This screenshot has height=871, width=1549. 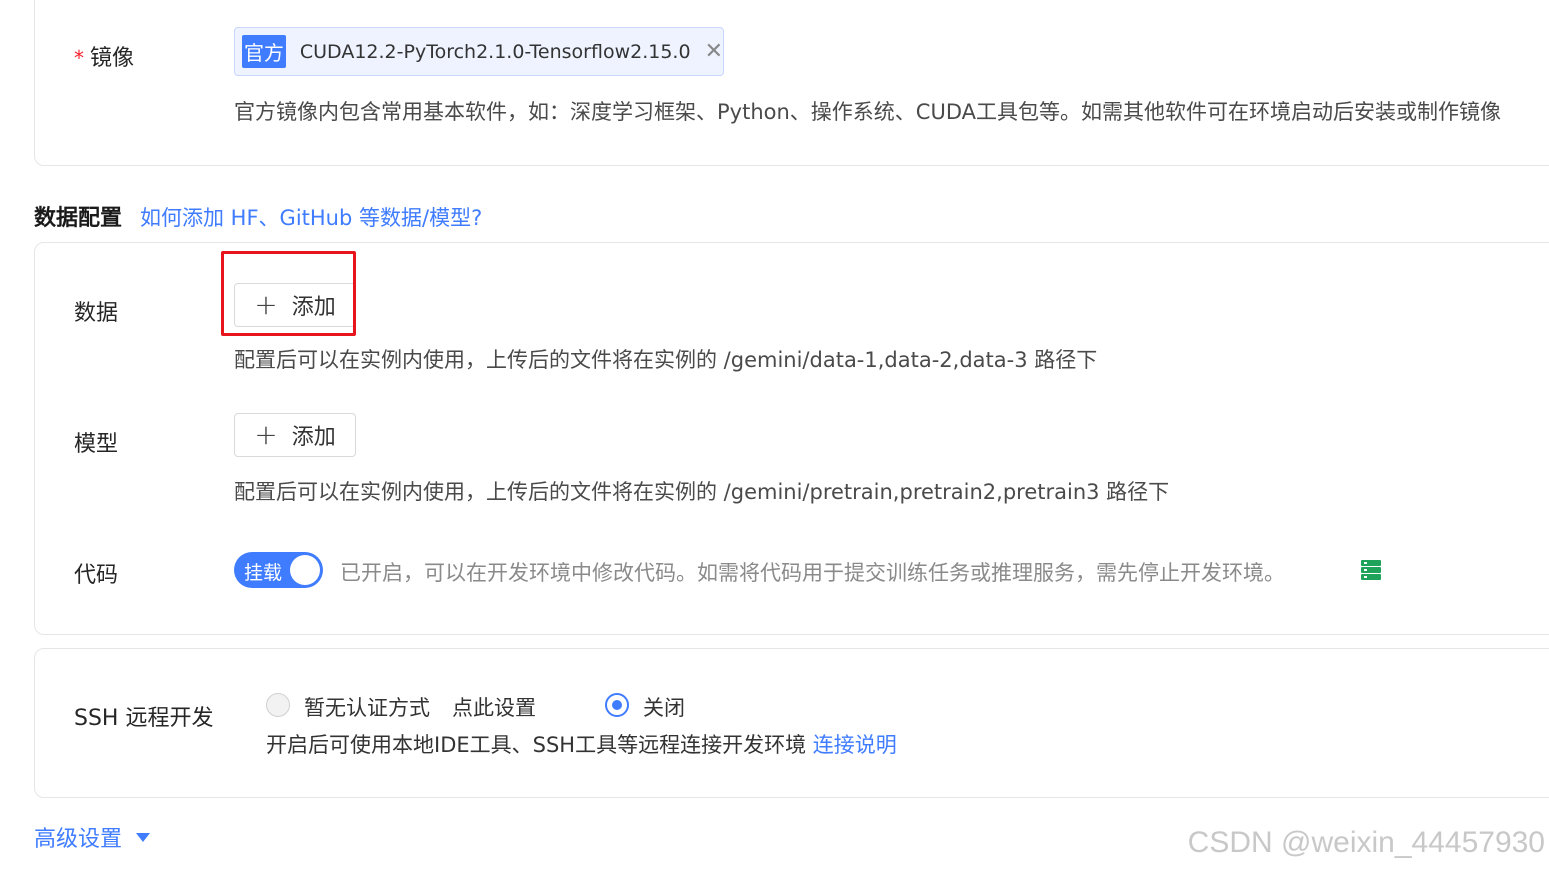 What do you see at coordinates (78, 218) in the screenshot?
I see `data-config-title: 数据配置` at bounding box center [78, 218].